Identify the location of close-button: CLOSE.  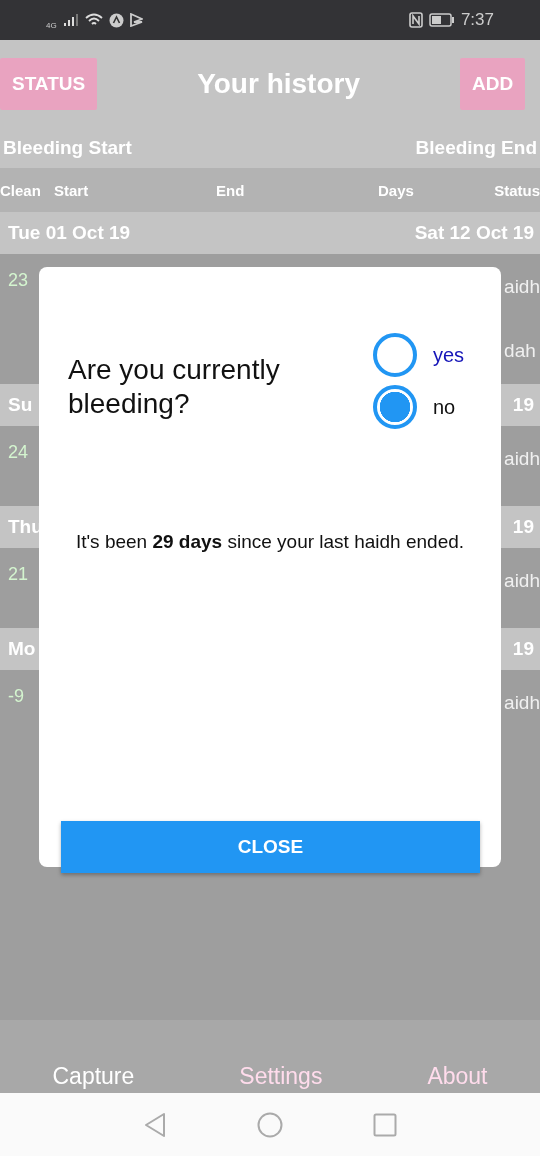
(270, 847).